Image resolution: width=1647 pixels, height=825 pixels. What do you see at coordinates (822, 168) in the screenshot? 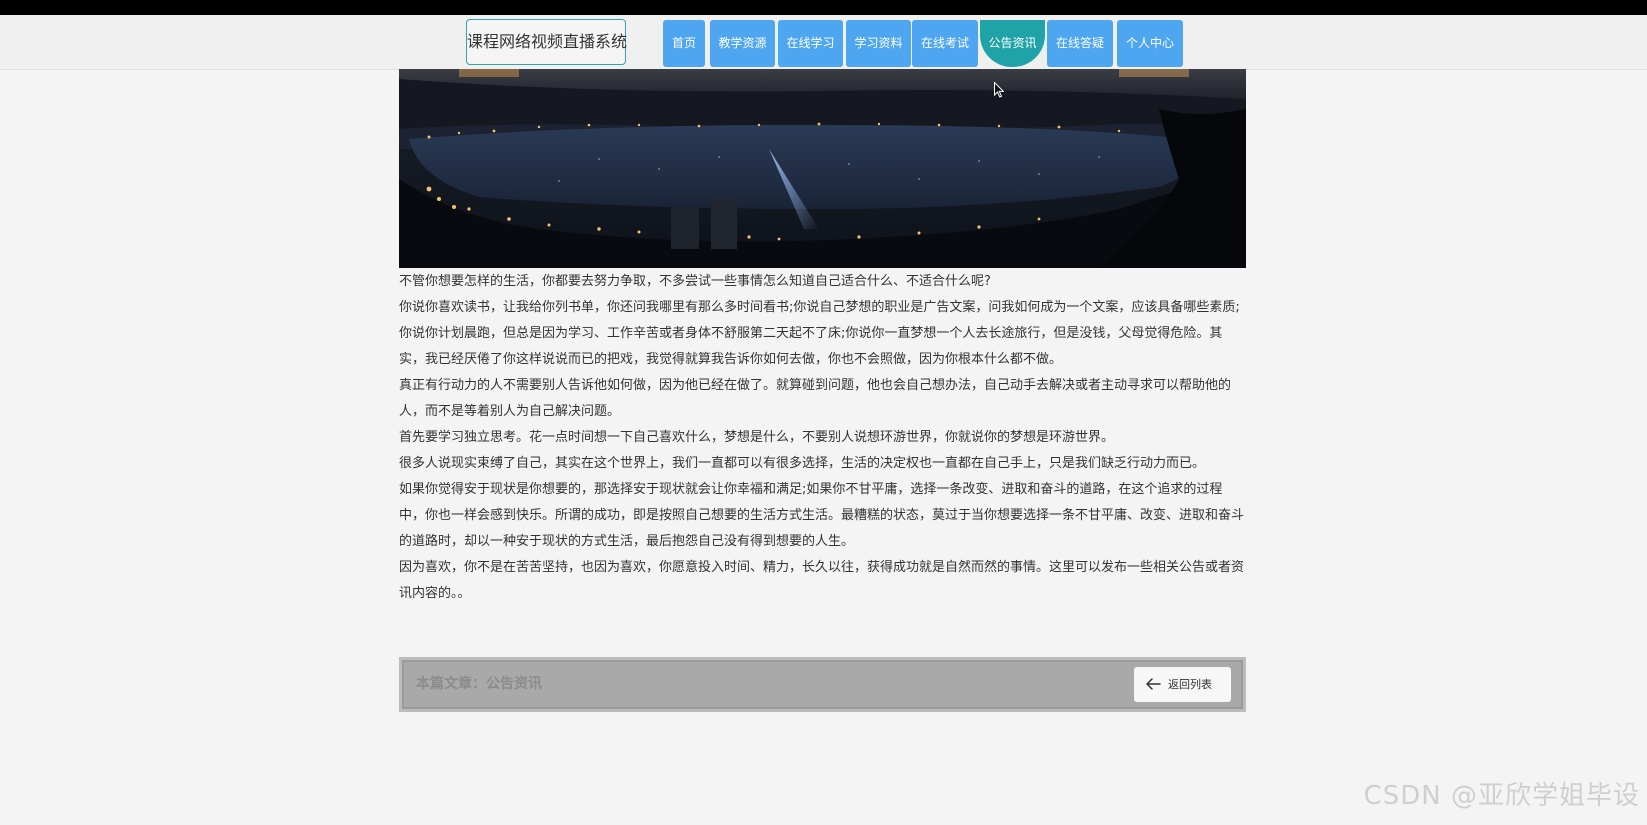
I see `banner-image` at bounding box center [822, 168].